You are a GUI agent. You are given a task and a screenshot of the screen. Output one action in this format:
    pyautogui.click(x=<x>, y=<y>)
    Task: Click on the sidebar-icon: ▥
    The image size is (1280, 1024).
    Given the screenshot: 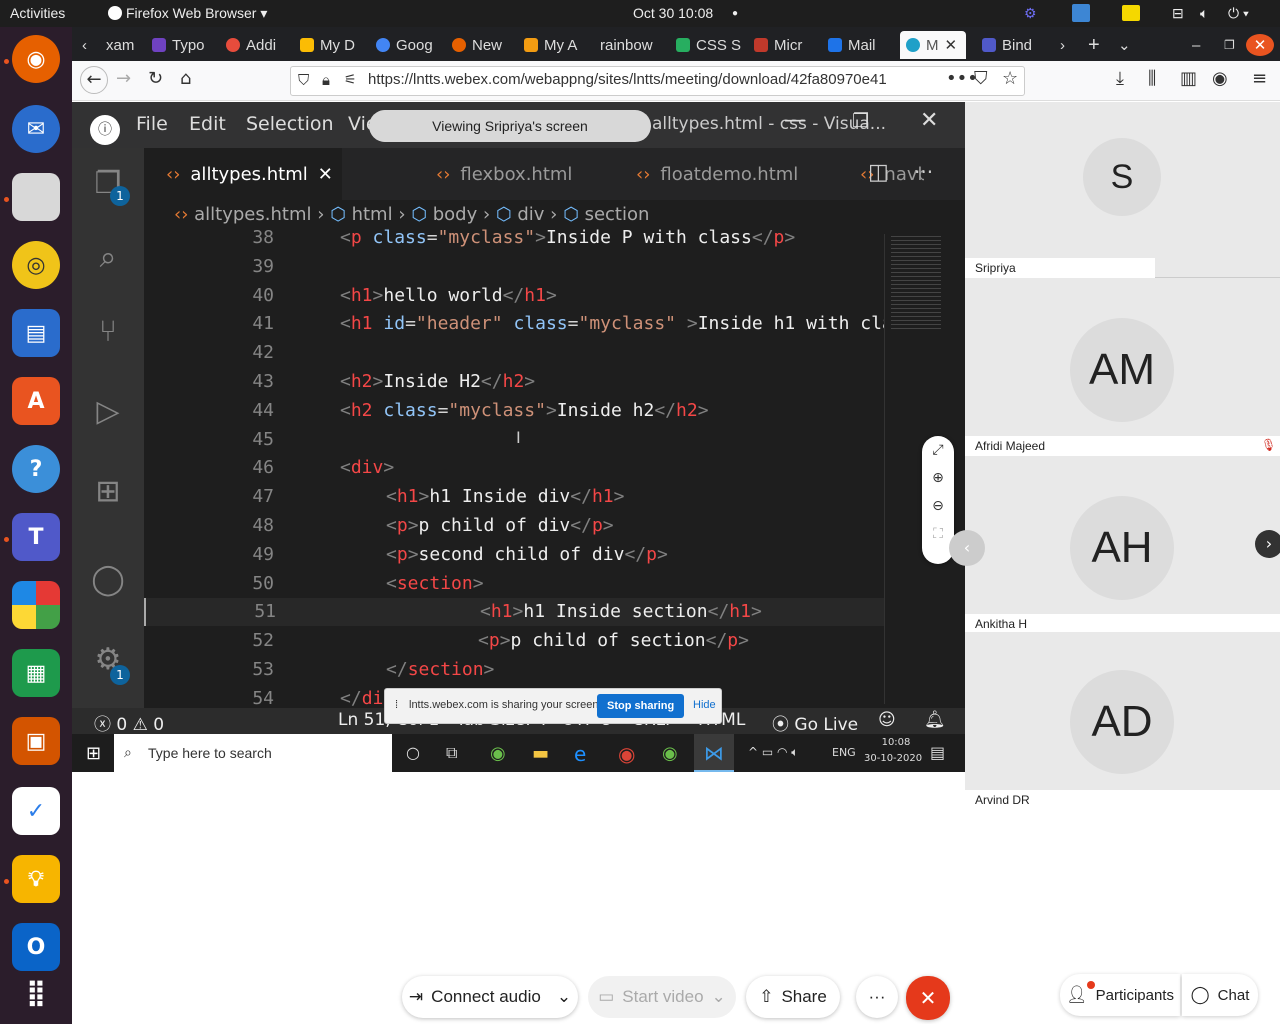 What is the action you would take?
    pyautogui.click(x=1188, y=78)
    